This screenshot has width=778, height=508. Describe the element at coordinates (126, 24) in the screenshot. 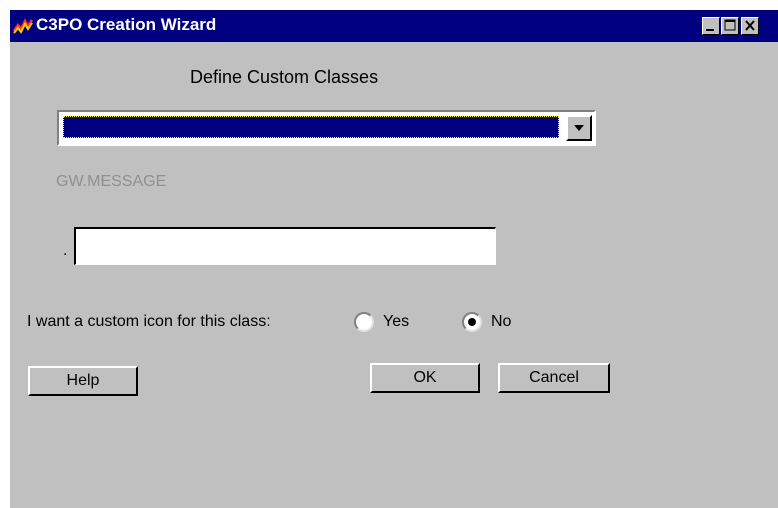

I see `window-title: C3PO Creation Wizard` at that location.